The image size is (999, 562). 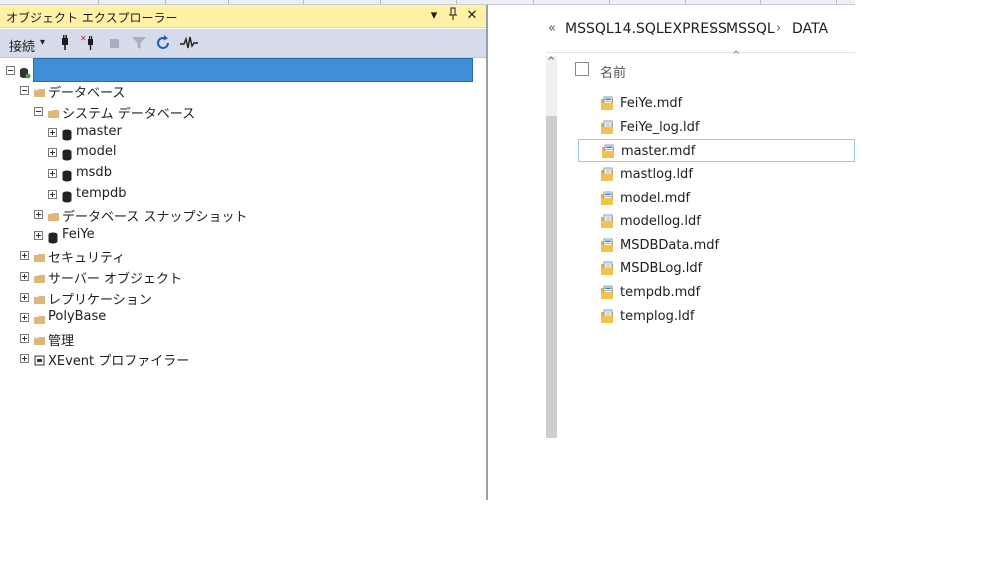 I want to click on connect-plug-icon, so click(x=65, y=43).